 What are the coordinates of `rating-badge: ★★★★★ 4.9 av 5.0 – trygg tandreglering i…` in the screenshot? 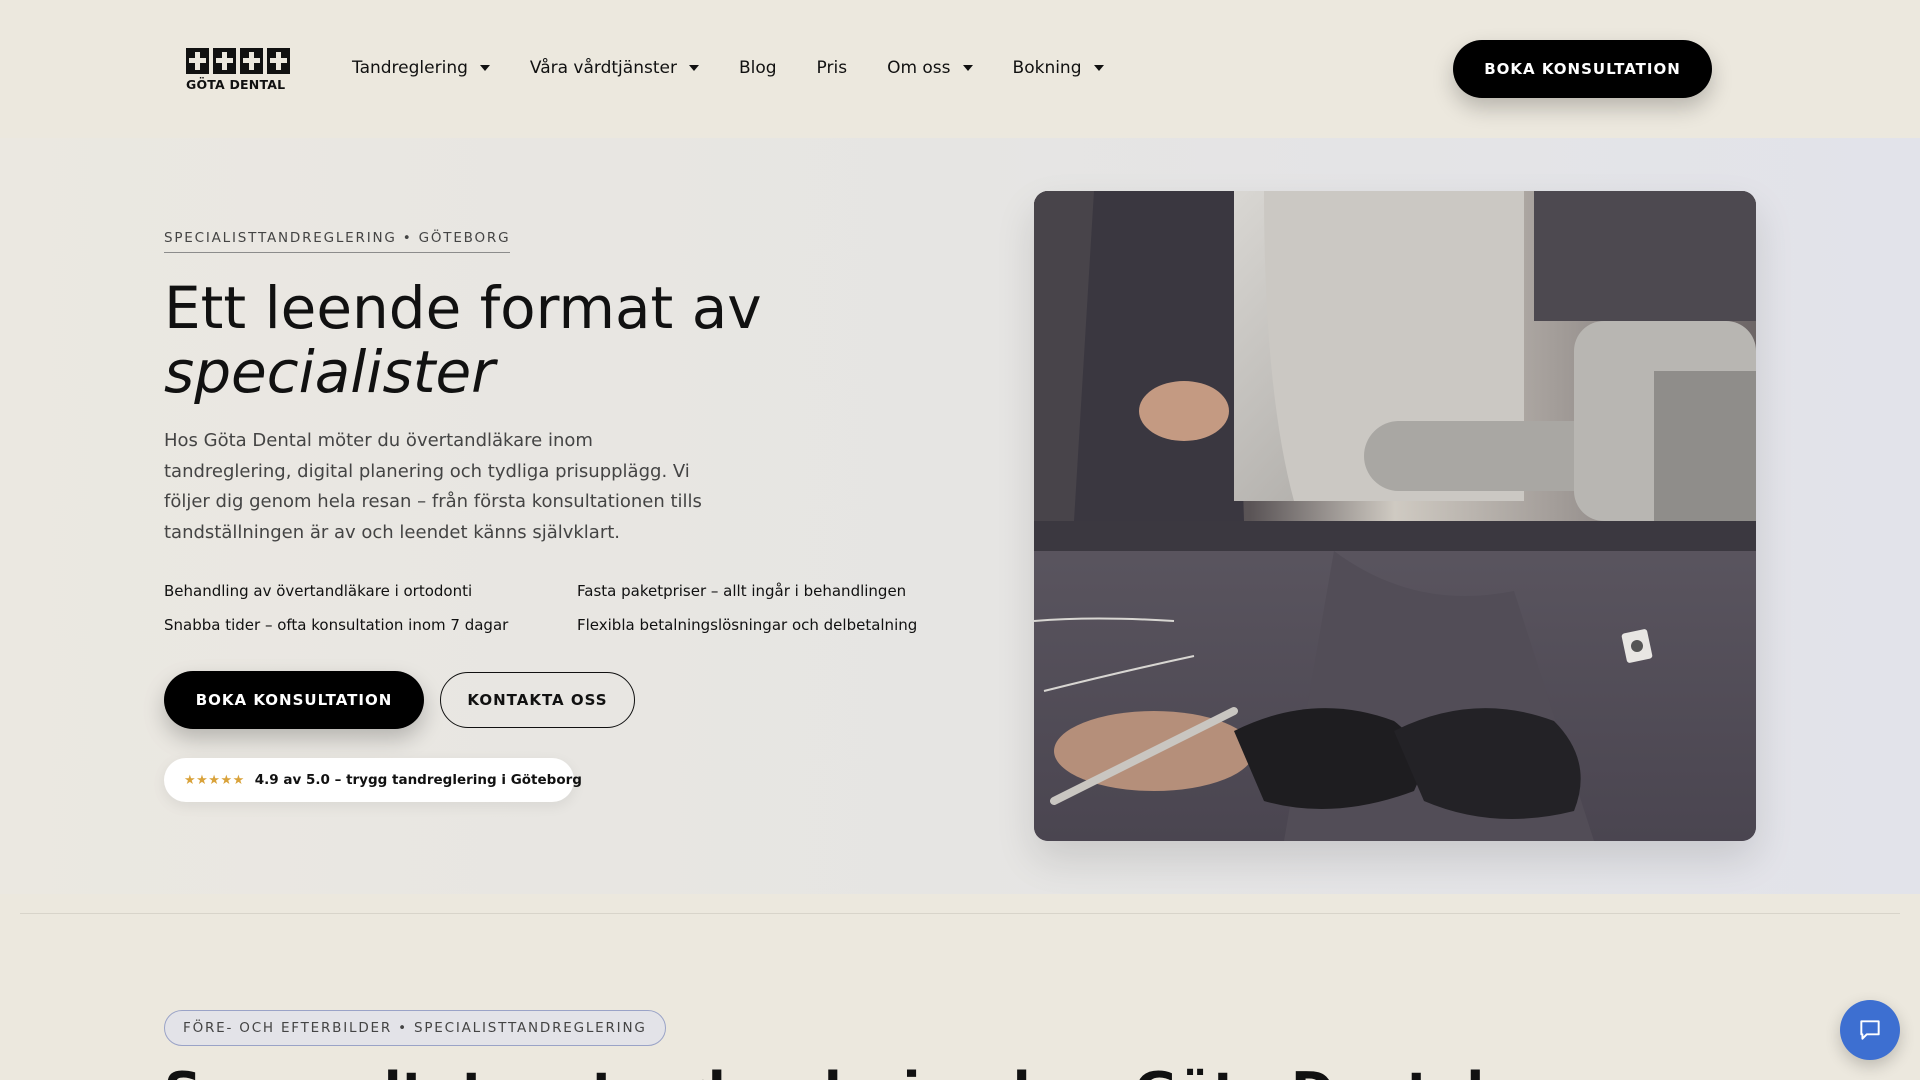 It's located at (373, 780).